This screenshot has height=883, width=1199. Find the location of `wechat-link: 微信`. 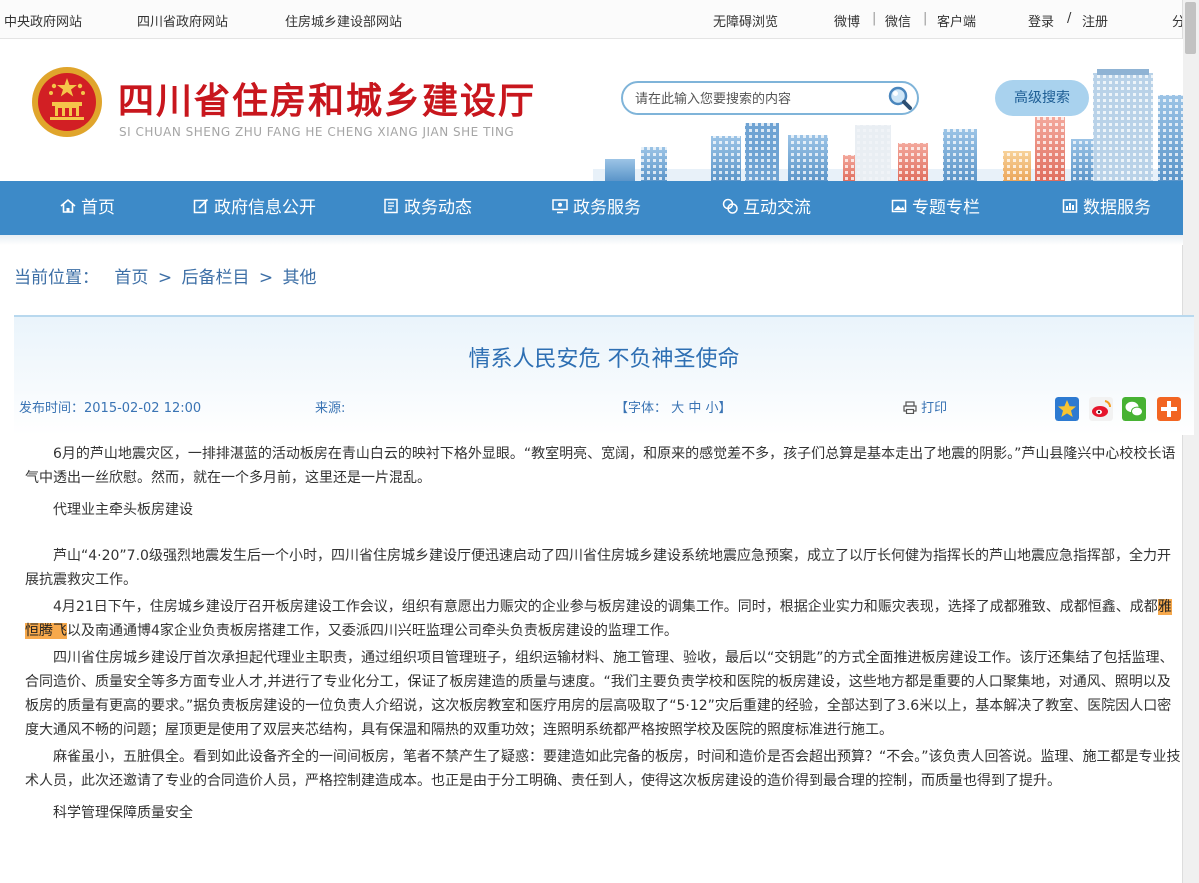

wechat-link: 微信 is located at coordinates (898, 20).